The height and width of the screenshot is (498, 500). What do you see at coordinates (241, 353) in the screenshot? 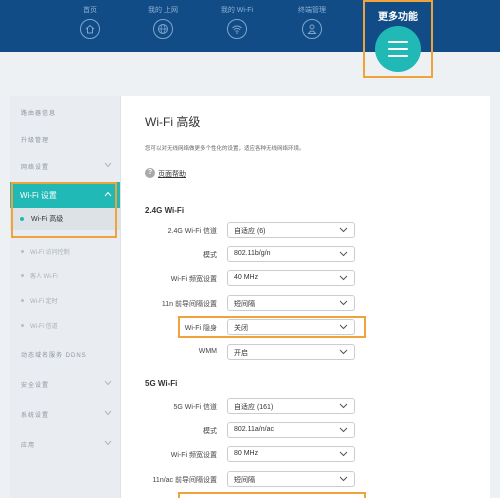
I see `select-value: 开启` at bounding box center [241, 353].